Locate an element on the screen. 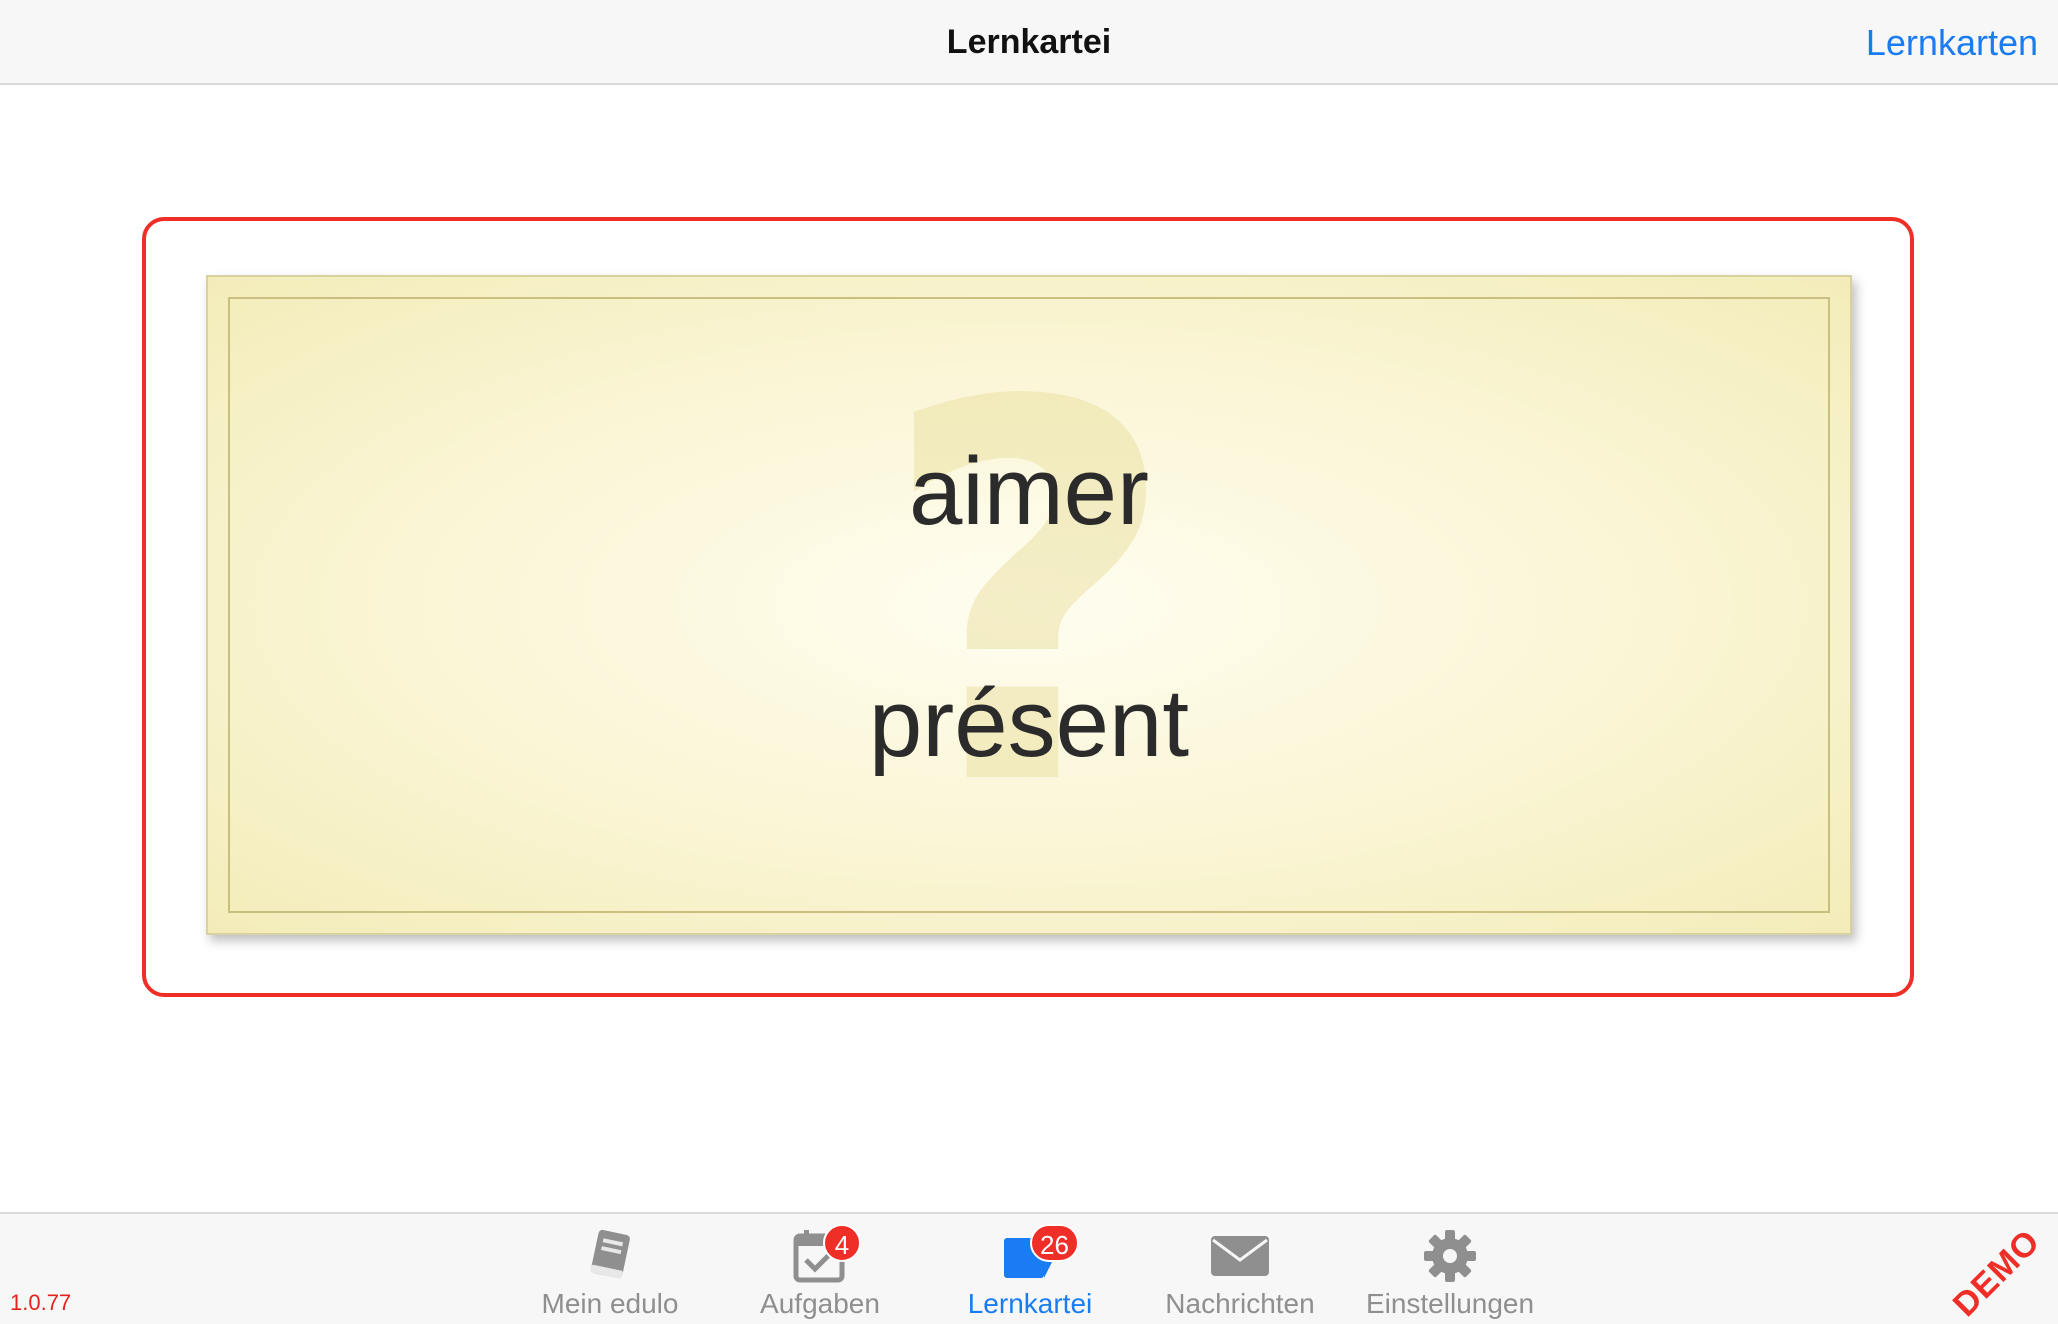 The image size is (2058, 1324). page-title: Lernkartei is located at coordinates (1029, 42).